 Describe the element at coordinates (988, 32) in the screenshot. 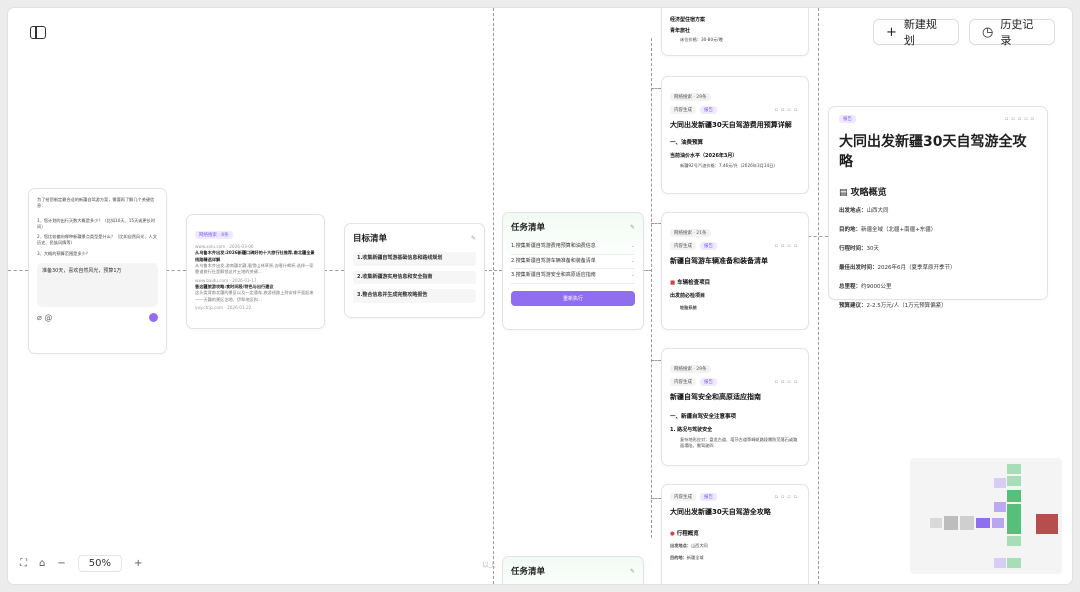

I see `clock-icon: ◷` at that location.